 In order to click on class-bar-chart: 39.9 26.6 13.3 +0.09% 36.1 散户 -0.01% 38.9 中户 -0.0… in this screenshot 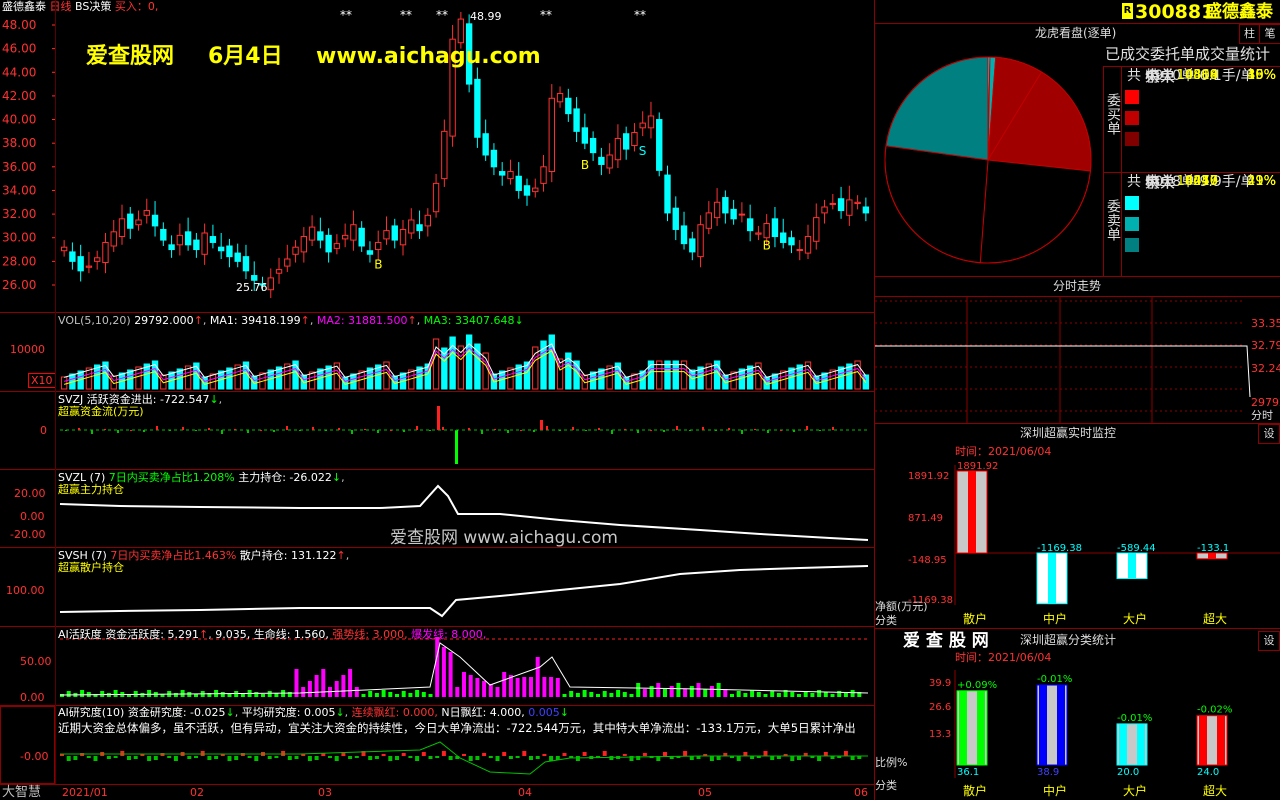, I will do `click(1077, 730)`.